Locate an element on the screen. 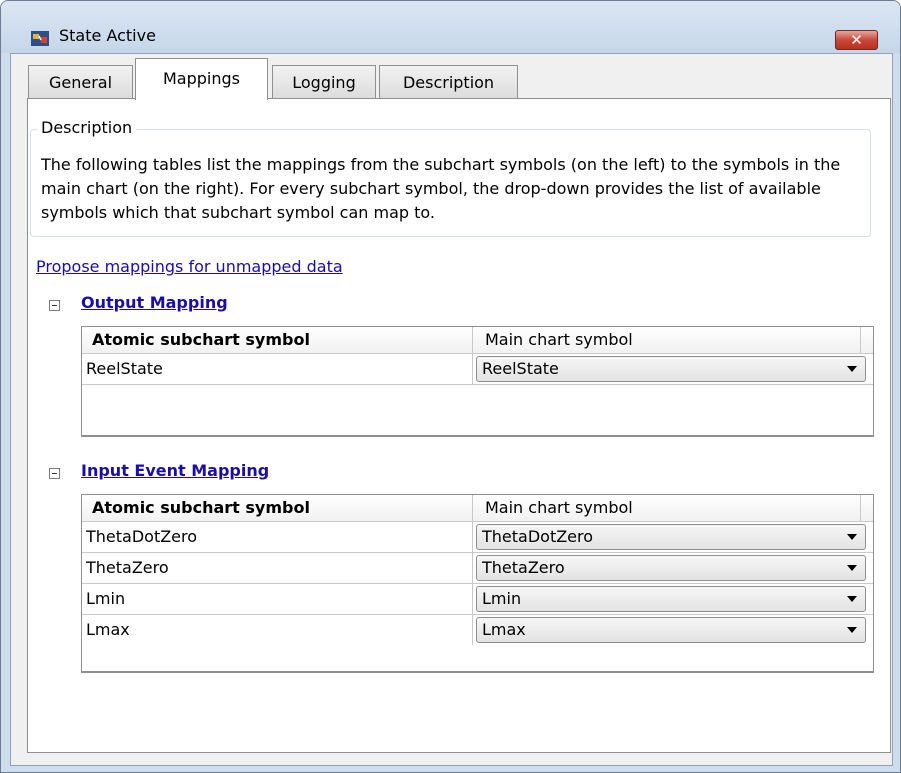 The width and height of the screenshot is (901, 773). output-col-main-chart-symbol: Main chart symbol is located at coordinates (667, 340).